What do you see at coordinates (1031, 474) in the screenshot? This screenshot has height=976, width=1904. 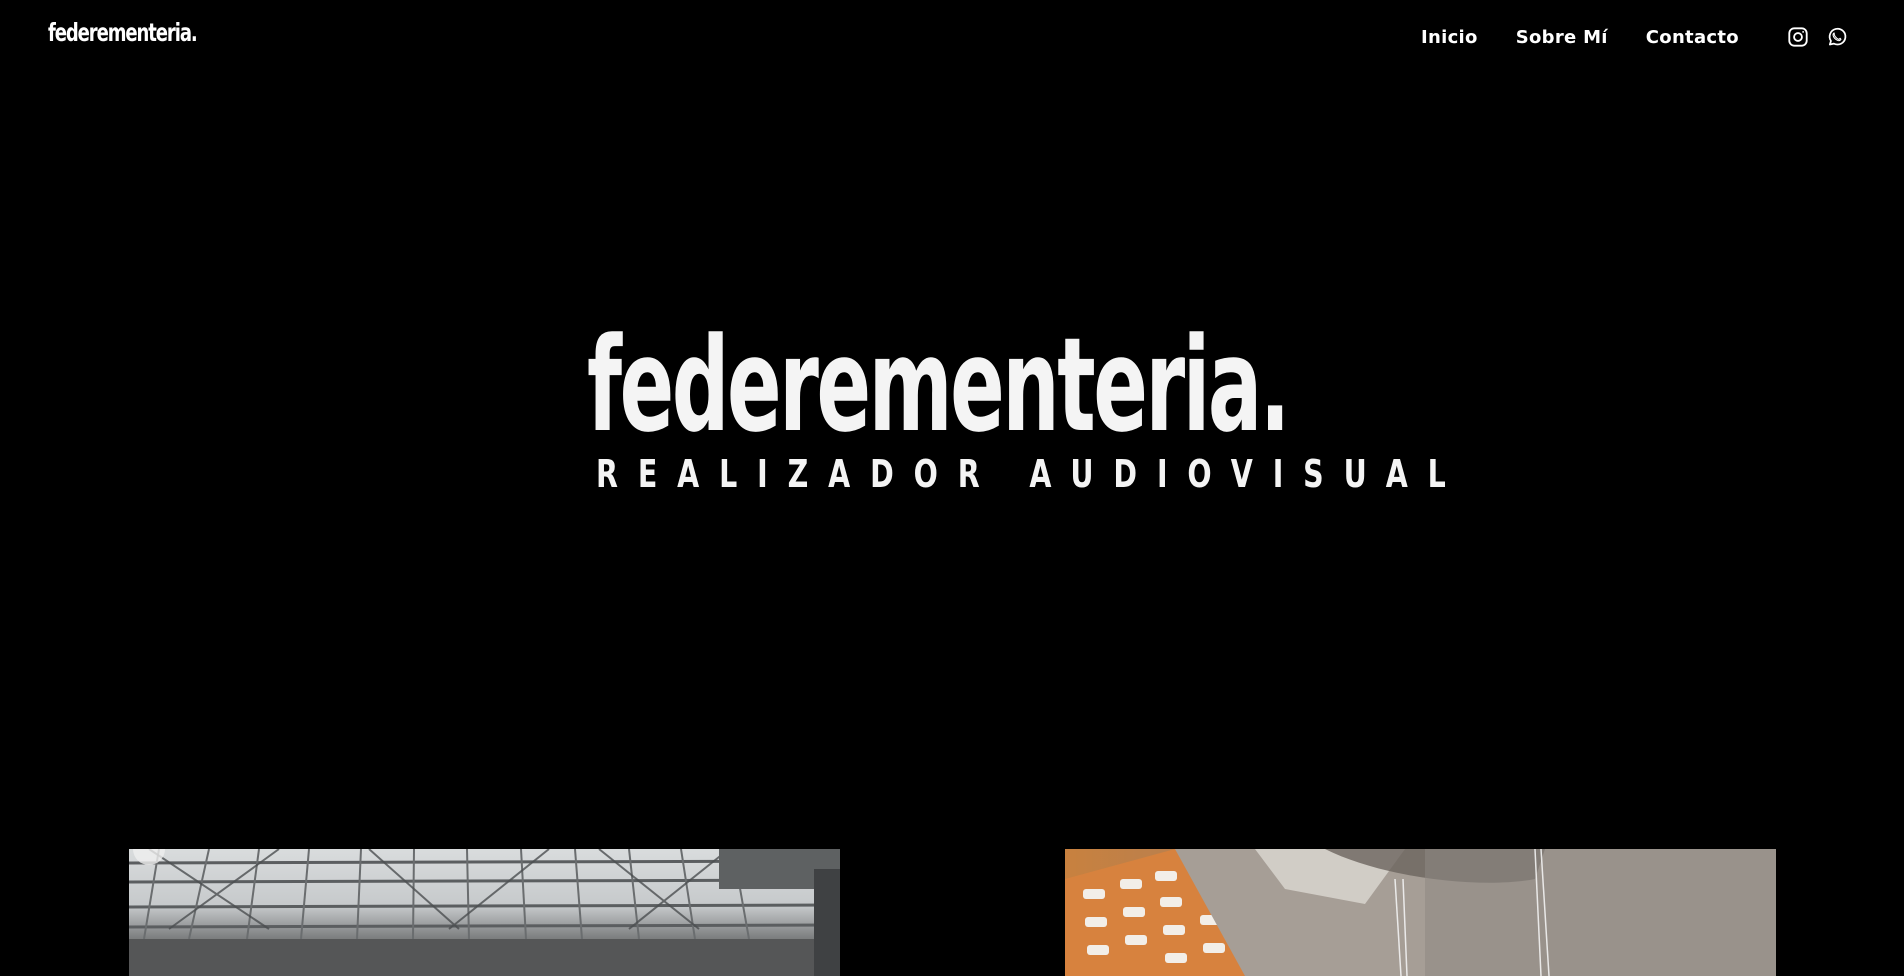 I see `hero-subtitle: REALIZADOR AUDIOVISUAL` at bounding box center [1031, 474].